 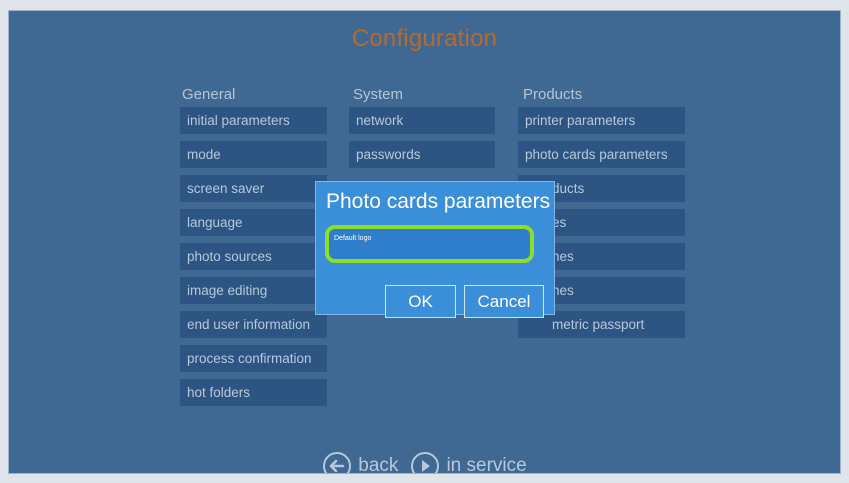 What do you see at coordinates (337, 462) in the screenshot?
I see `arrow-left-circle-icon` at bounding box center [337, 462].